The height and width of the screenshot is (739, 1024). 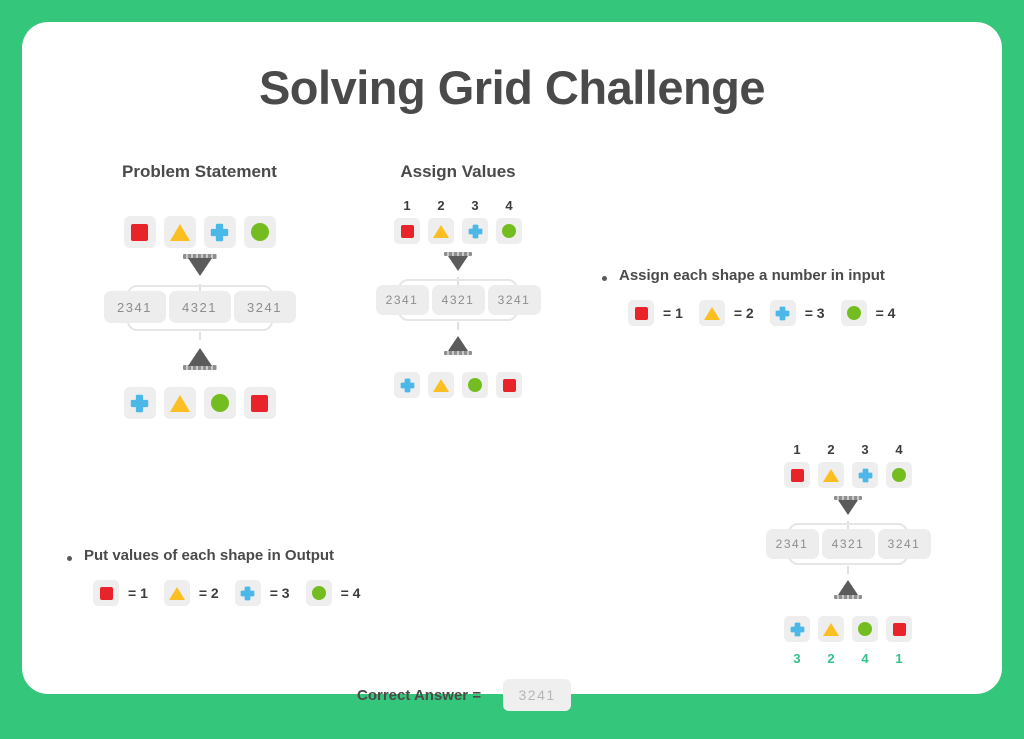 What do you see at coordinates (199, 171) in the screenshot?
I see `problem-statement-heading: Problem Statement` at bounding box center [199, 171].